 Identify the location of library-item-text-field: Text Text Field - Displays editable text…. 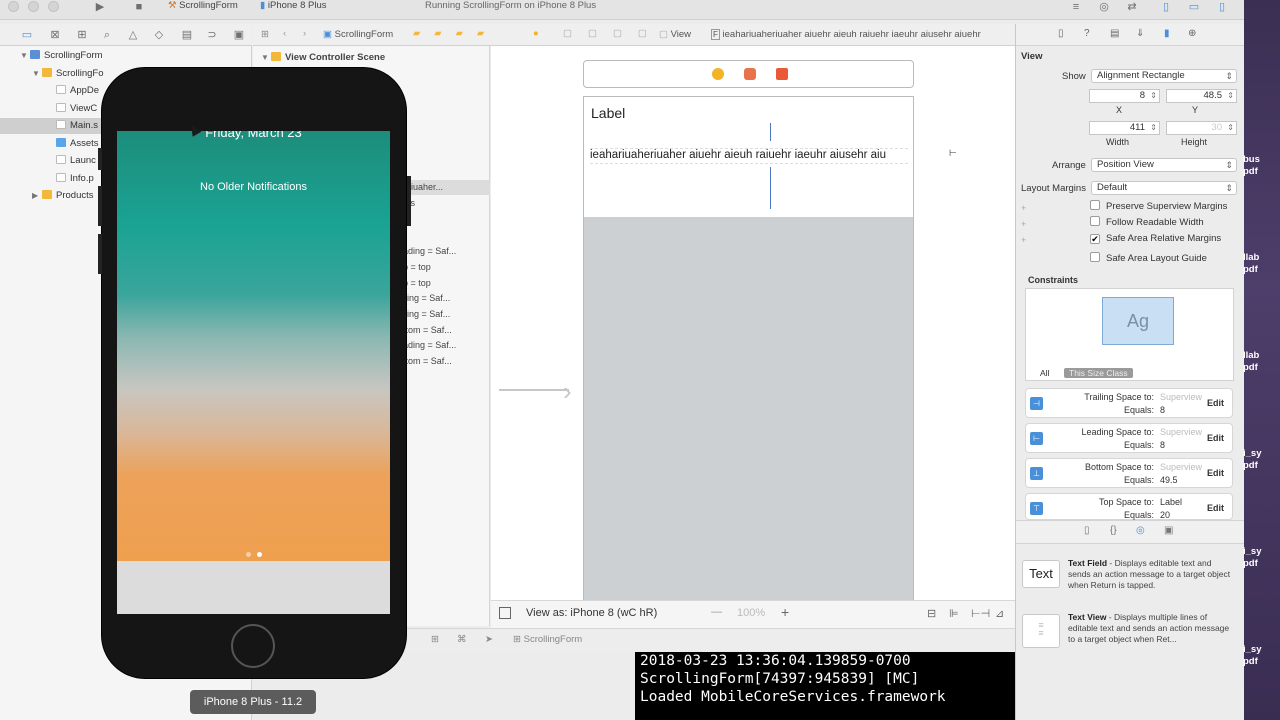
(1130, 580).